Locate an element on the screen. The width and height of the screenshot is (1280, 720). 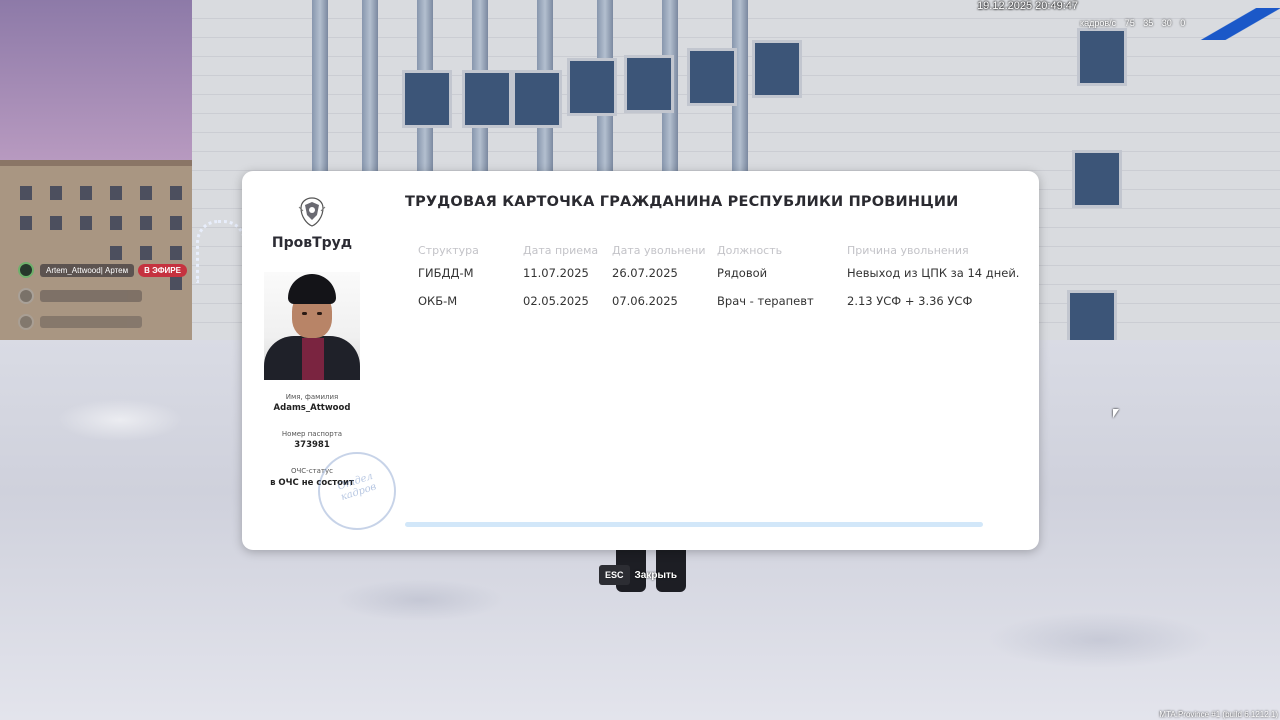
cell-structure: ОКБ-М is located at coordinates (438, 301).